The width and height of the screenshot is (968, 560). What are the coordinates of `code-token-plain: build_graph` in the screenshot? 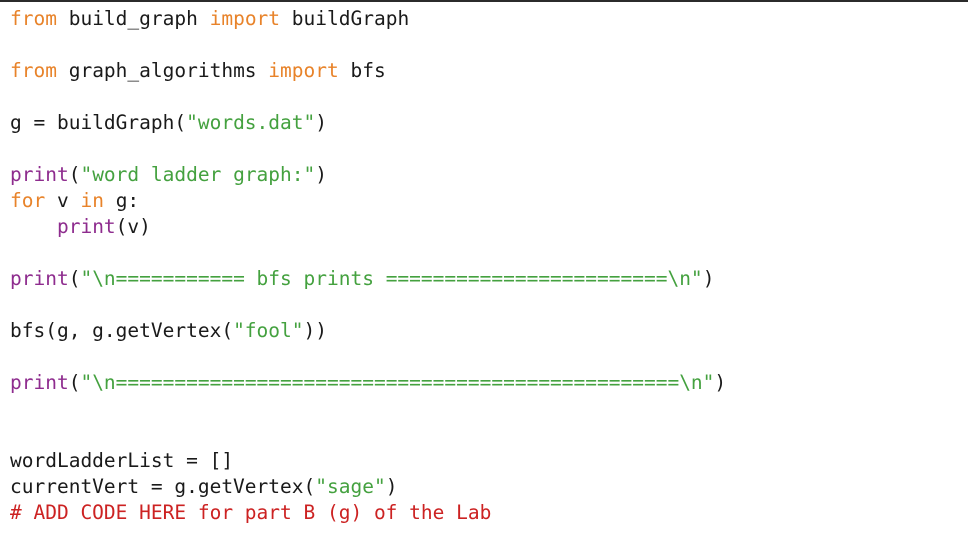 It's located at (133, 18).